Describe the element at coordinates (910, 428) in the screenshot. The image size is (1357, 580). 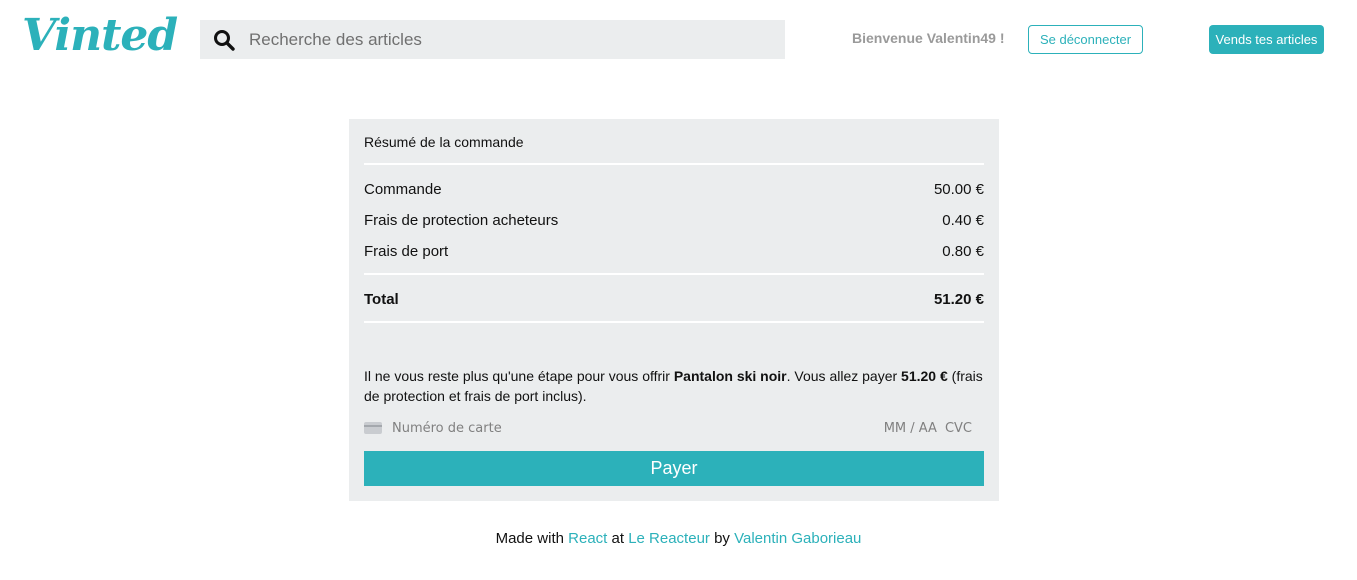
I see `card-expiry-input: MM / AA` at that location.